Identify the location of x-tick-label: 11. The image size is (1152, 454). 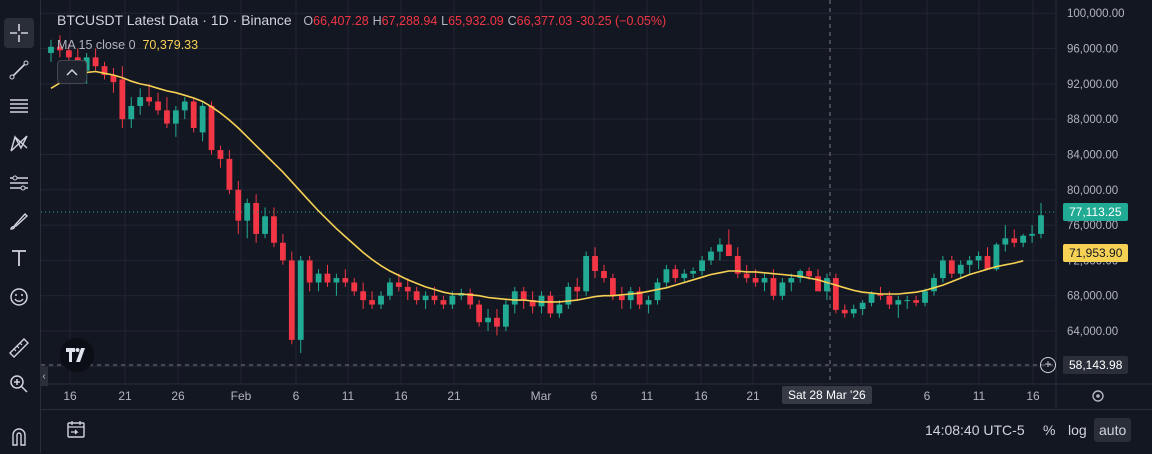
(979, 396).